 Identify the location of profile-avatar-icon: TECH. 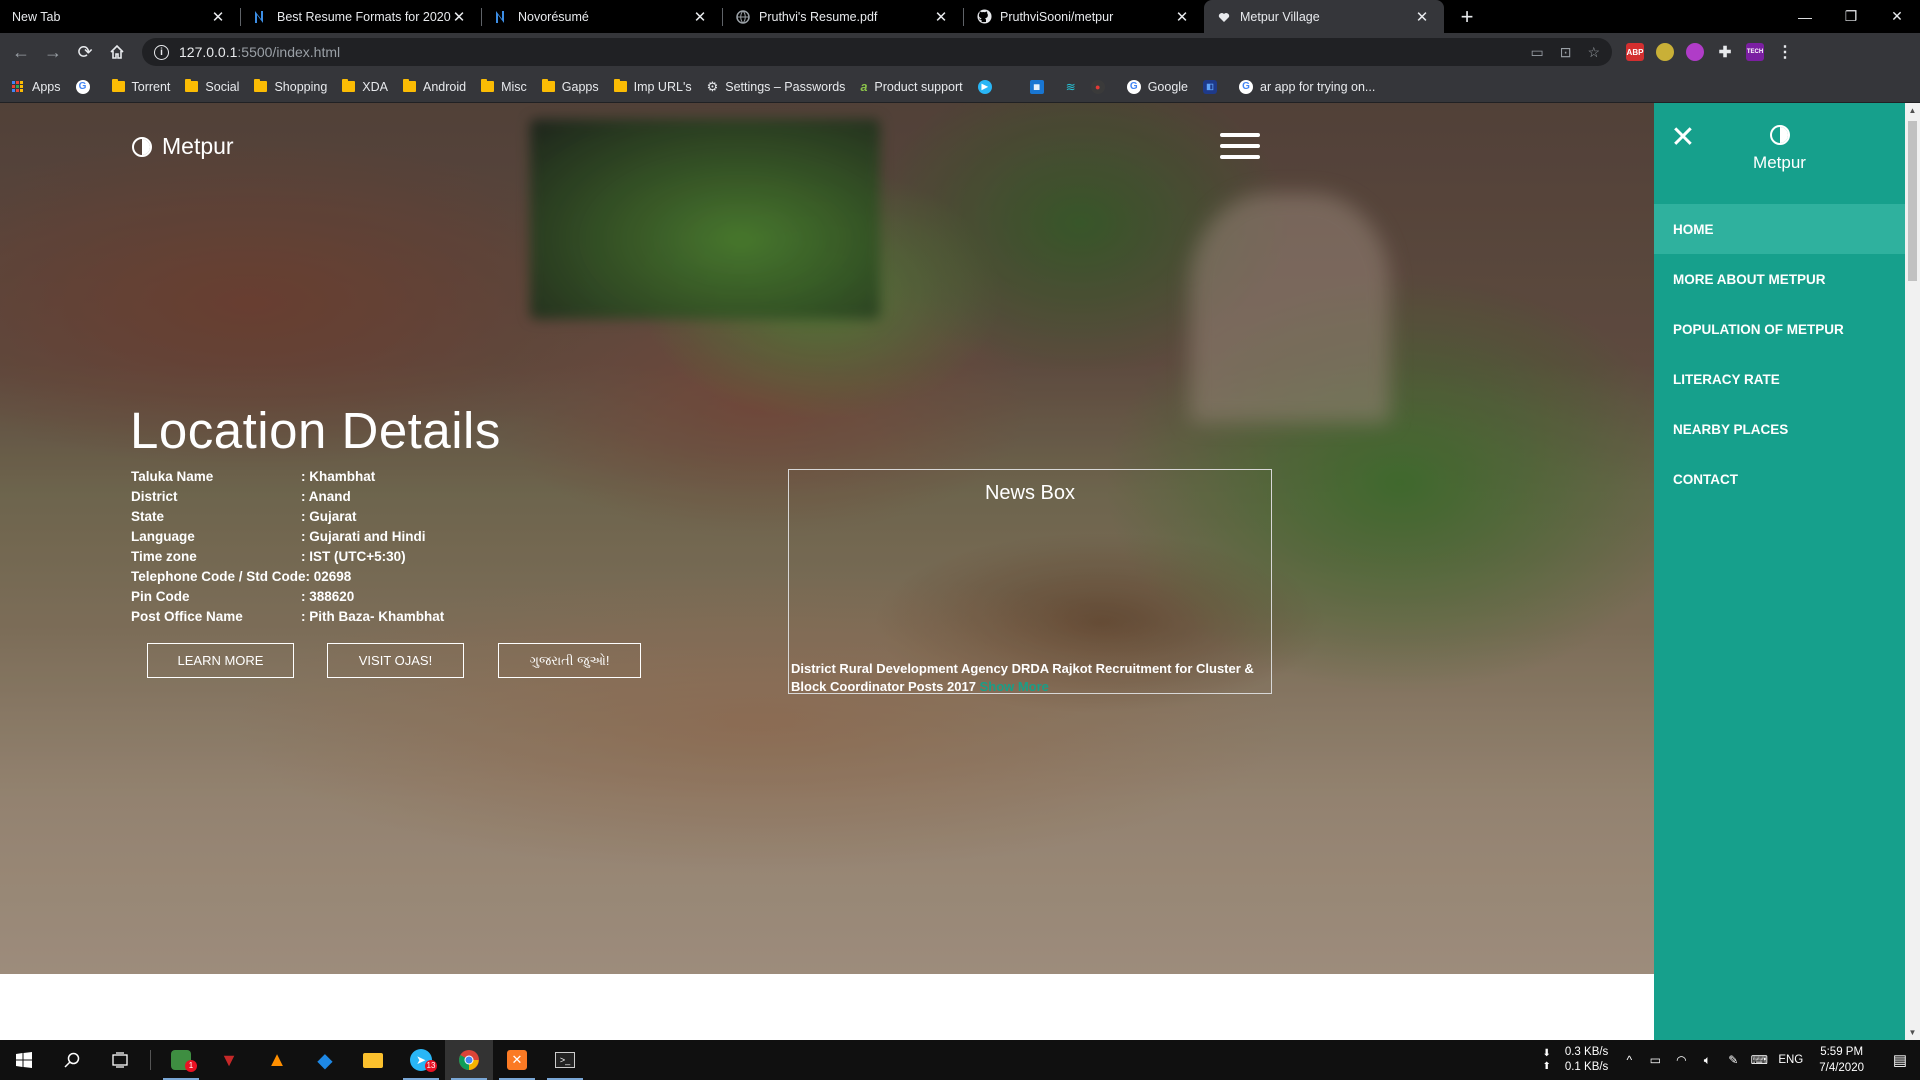
(1755, 52).